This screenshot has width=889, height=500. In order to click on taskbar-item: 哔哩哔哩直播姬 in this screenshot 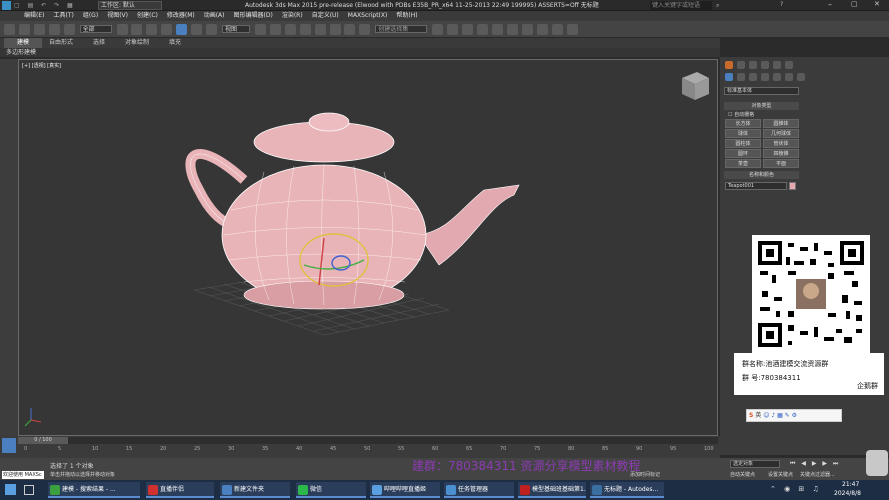, I will do `click(405, 490)`.